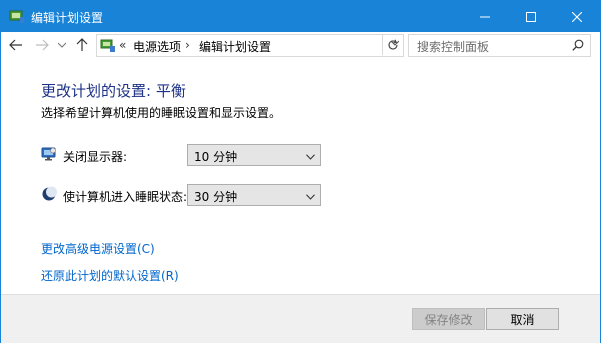 This screenshot has width=601, height=343. Describe the element at coordinates (42, 45) in the screenshot. I see `forward-arrow-icon` at that location.